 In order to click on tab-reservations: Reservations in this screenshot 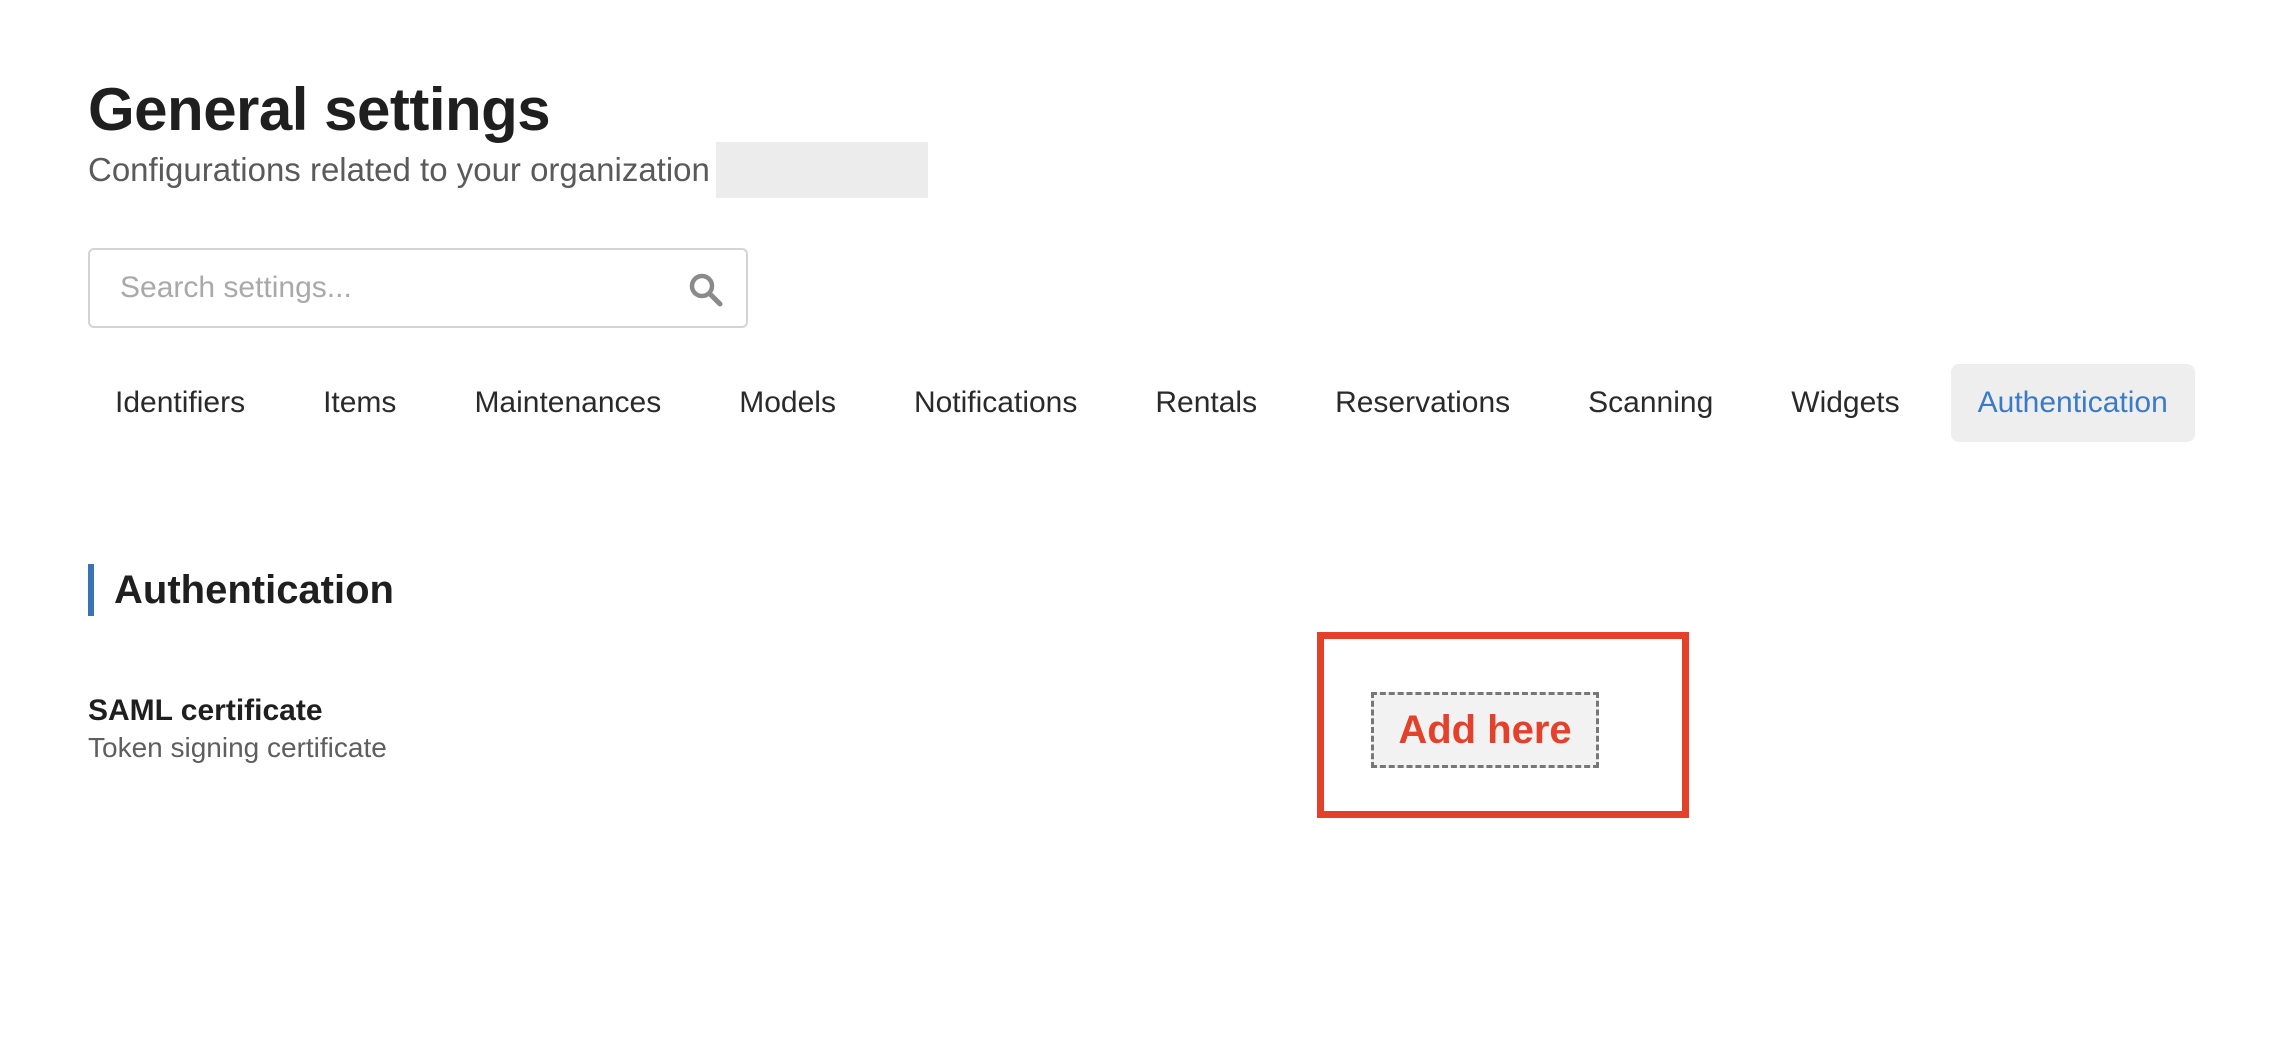, I will do `click(1422, 403)`.